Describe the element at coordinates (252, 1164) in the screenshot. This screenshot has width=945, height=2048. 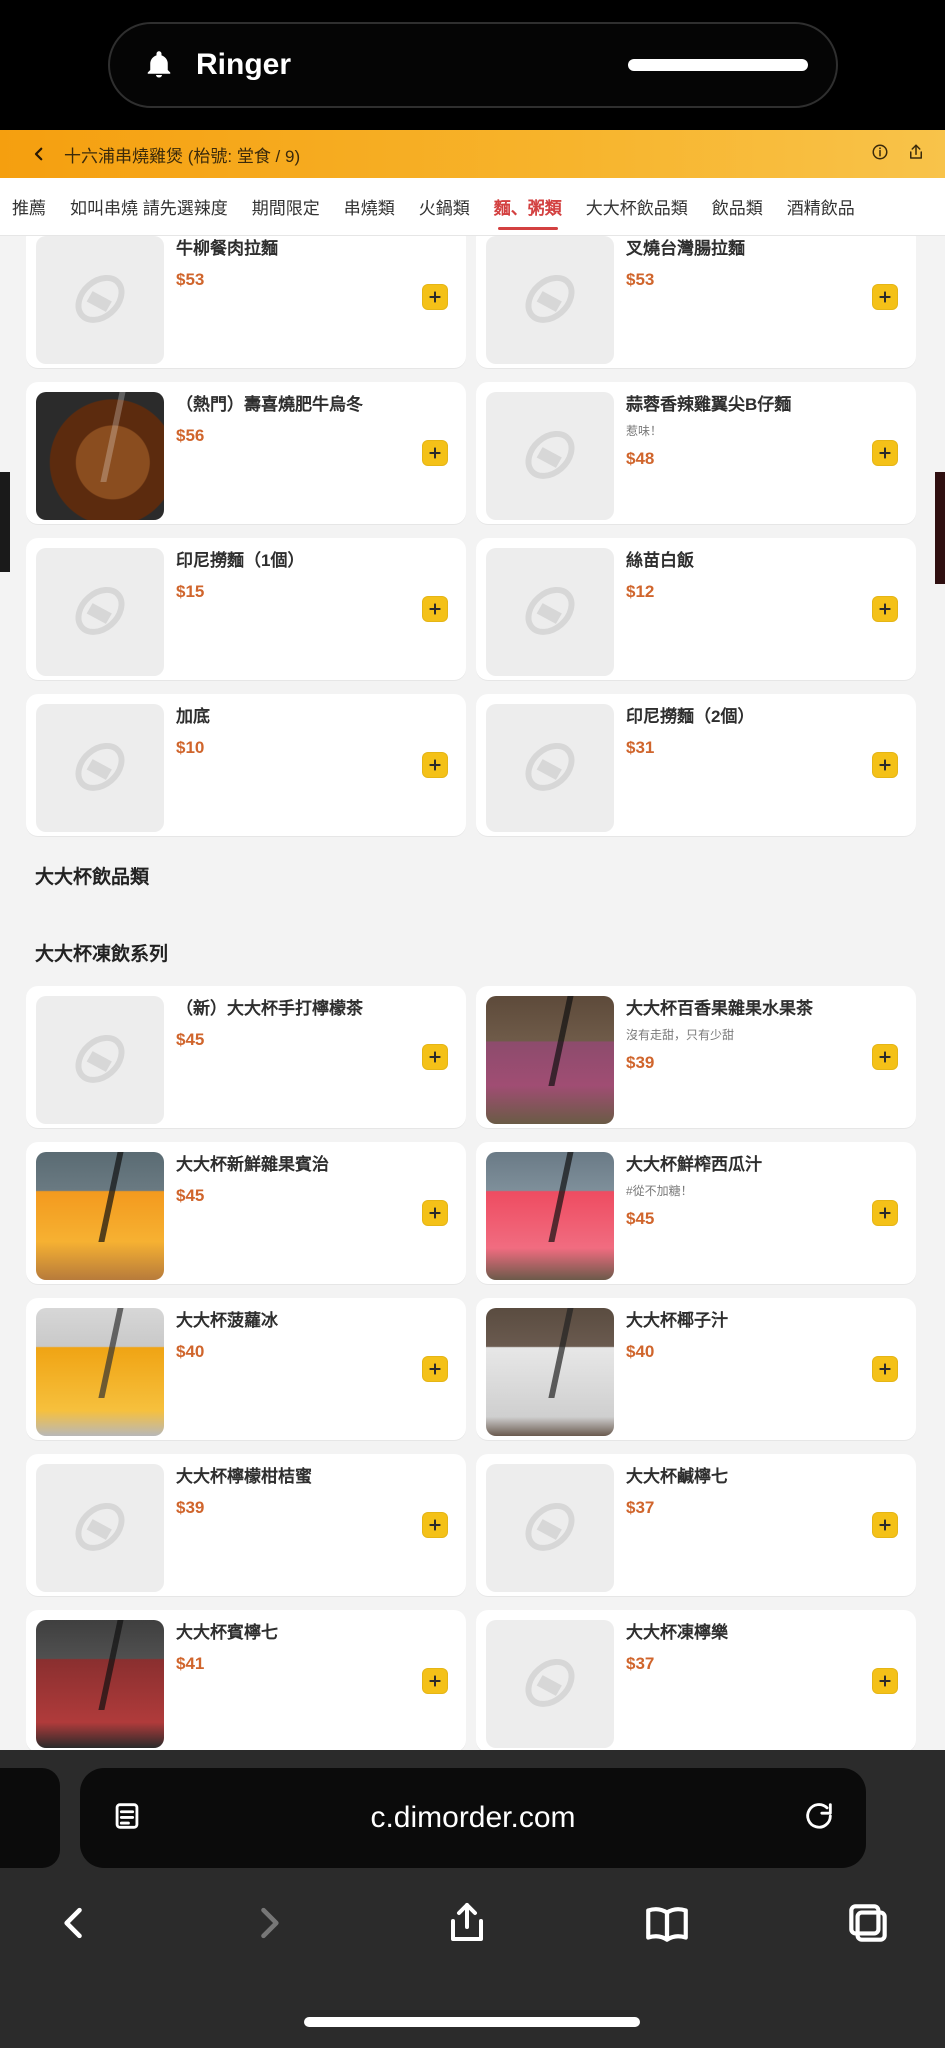
I see `item-name: 大大杯新鮮雜果賓治` at that location.